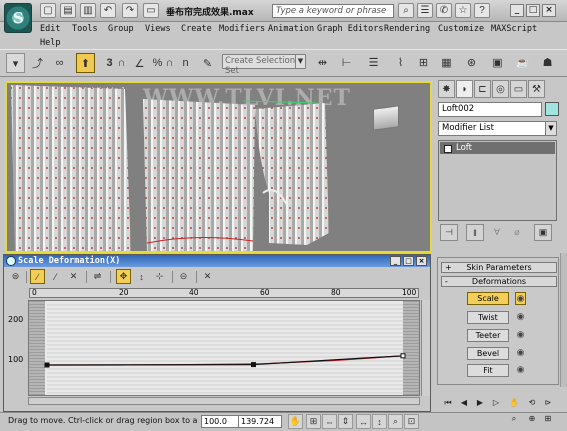  Describe the element at coordinates (497, 148) in the screenshot. I see `stack-item-loft: Loft` at that location.